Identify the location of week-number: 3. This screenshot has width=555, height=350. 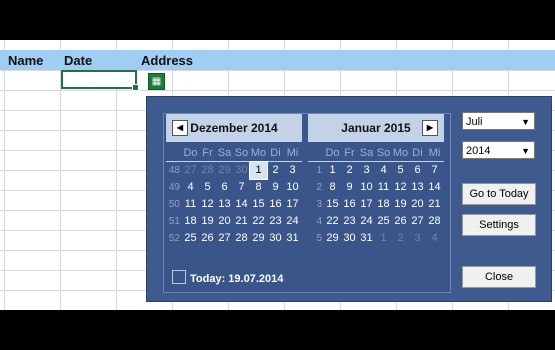
(319, 204).